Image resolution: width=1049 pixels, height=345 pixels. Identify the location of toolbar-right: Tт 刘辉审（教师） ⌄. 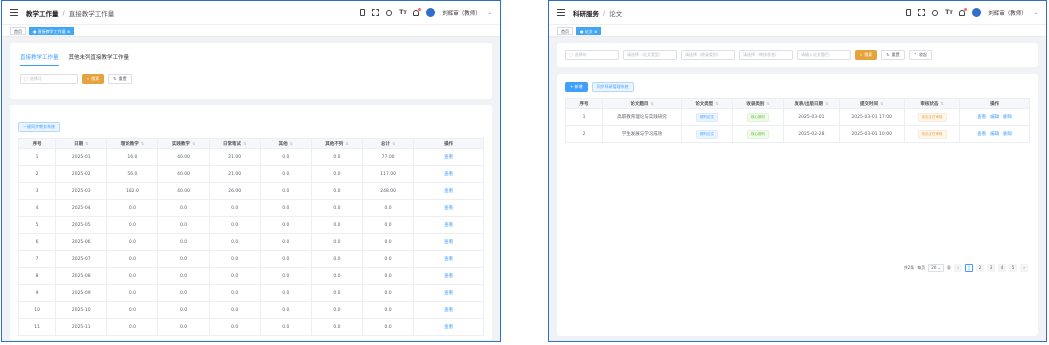
(426, 12).